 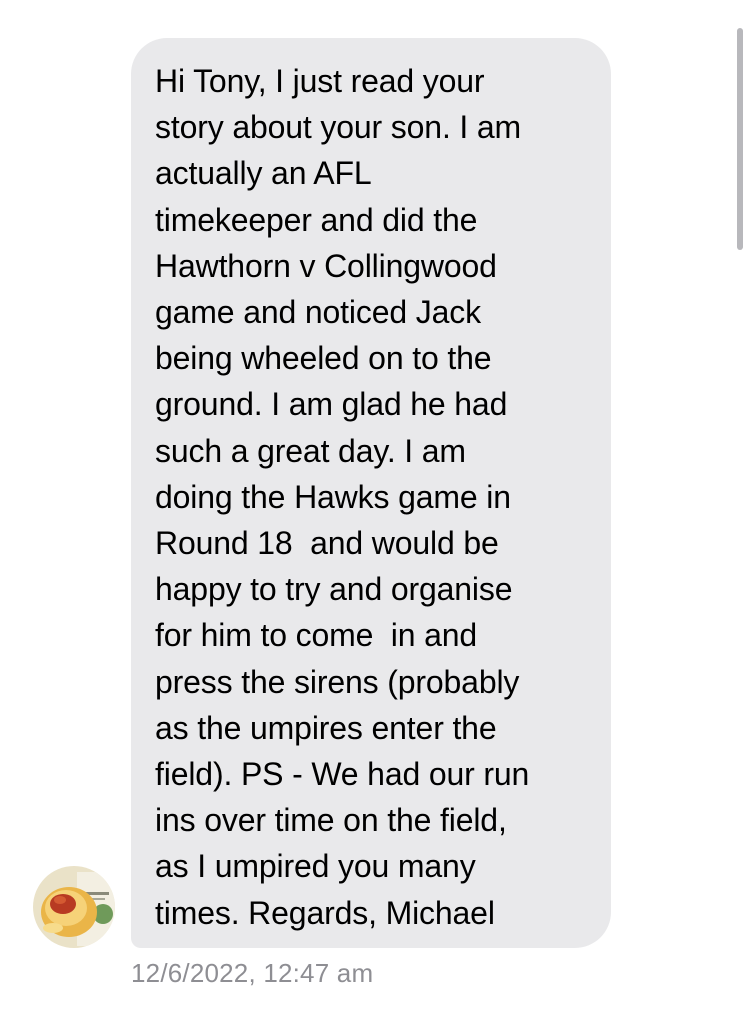 What do you see at coordinates (316, 635) in the screenshot?
I see `message-line: for him to come in and` at bounding box center [316, 635].